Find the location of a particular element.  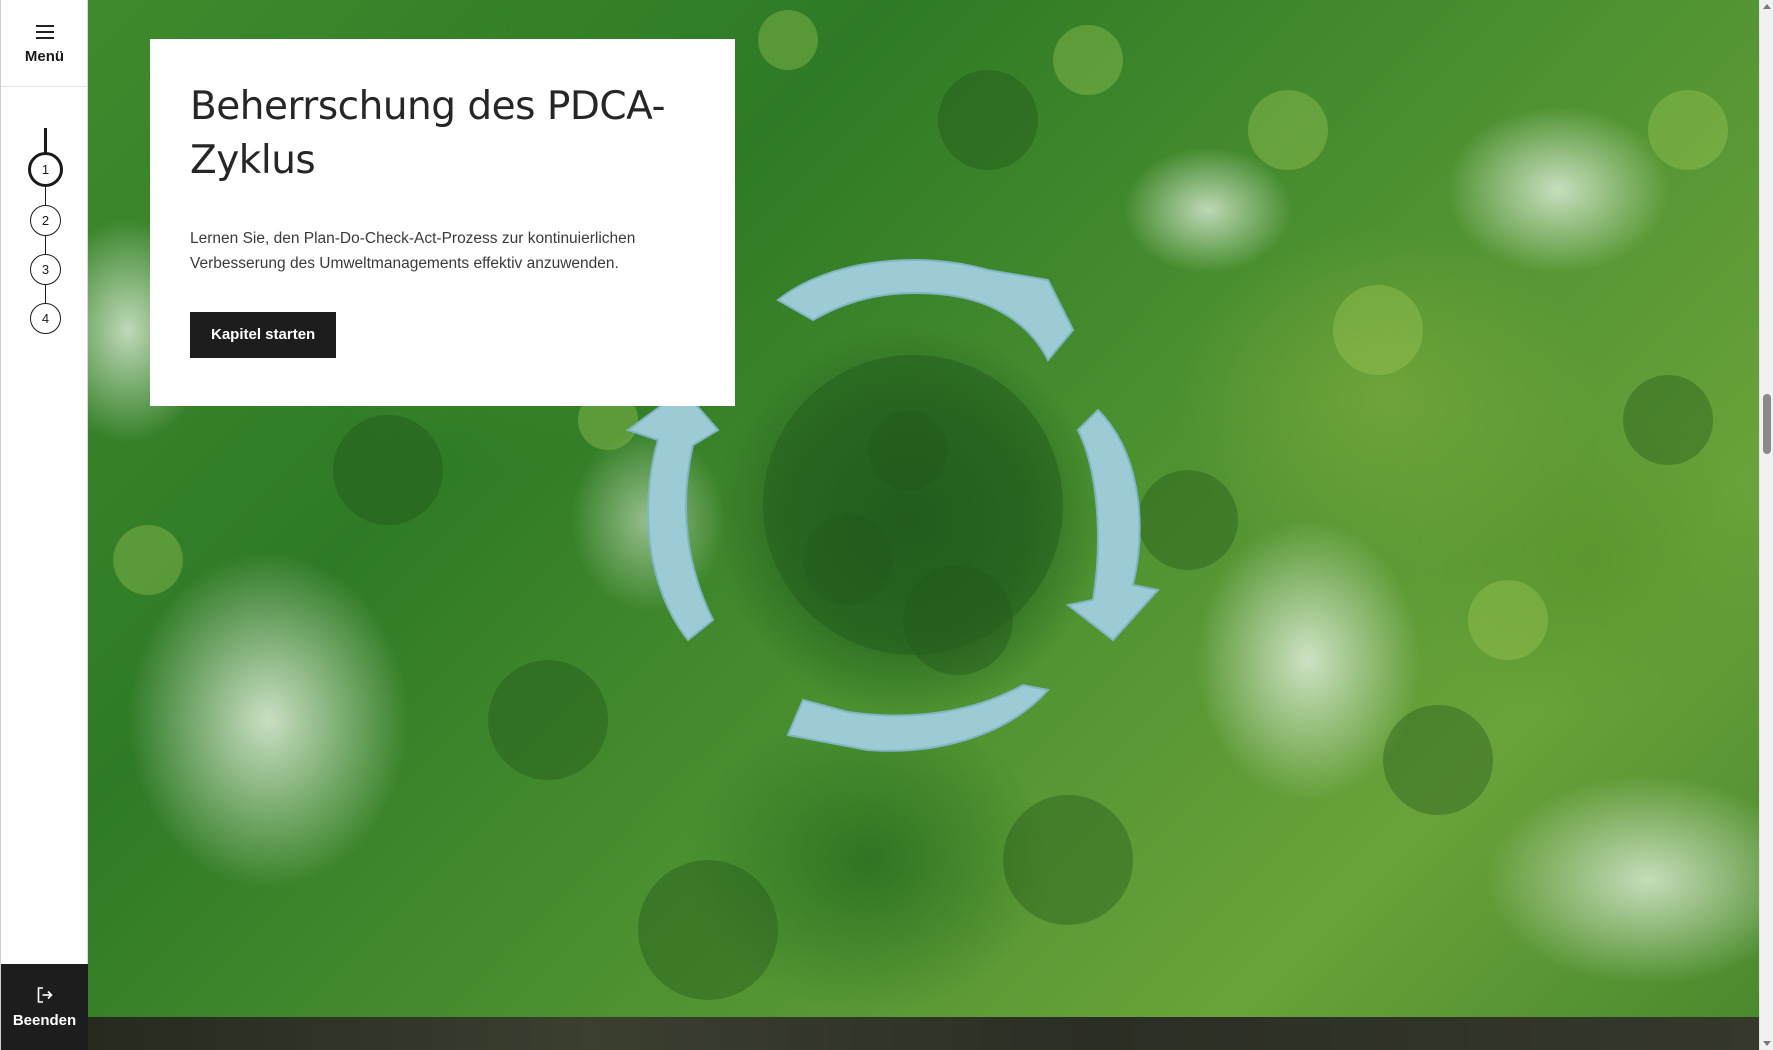

menu-label: Menü is located at coordinates (44, 56).